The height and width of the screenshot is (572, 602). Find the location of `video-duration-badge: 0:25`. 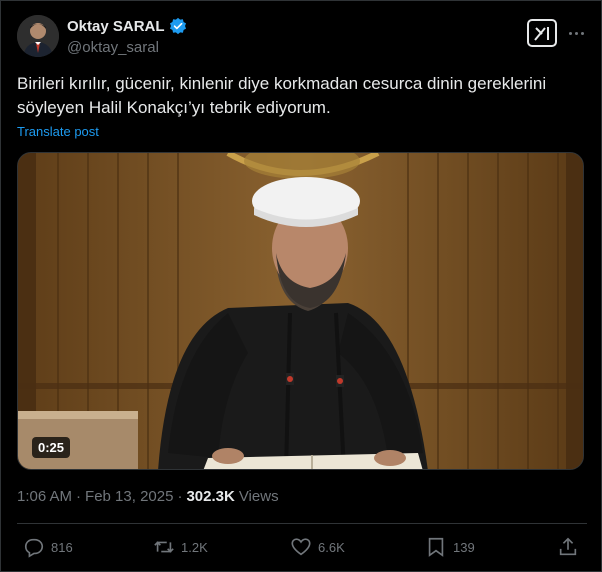

video-duration-badge: 0:25 is located at coordinates (51, 447).